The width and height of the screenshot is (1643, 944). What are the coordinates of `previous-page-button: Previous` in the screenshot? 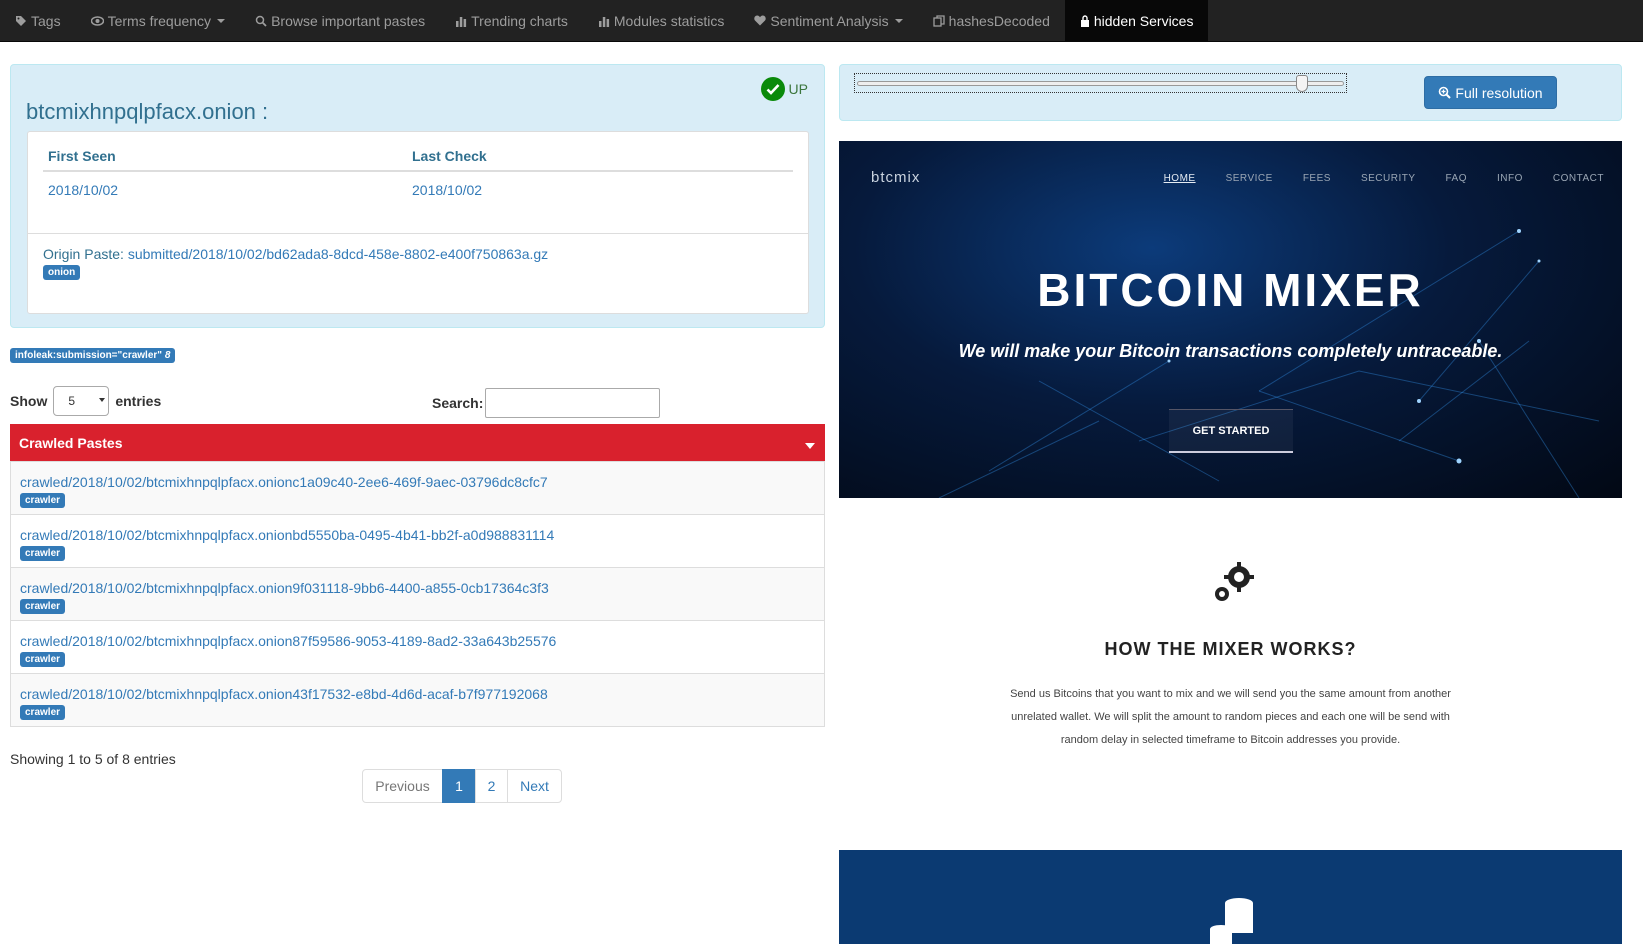 It's located at (402, 786).